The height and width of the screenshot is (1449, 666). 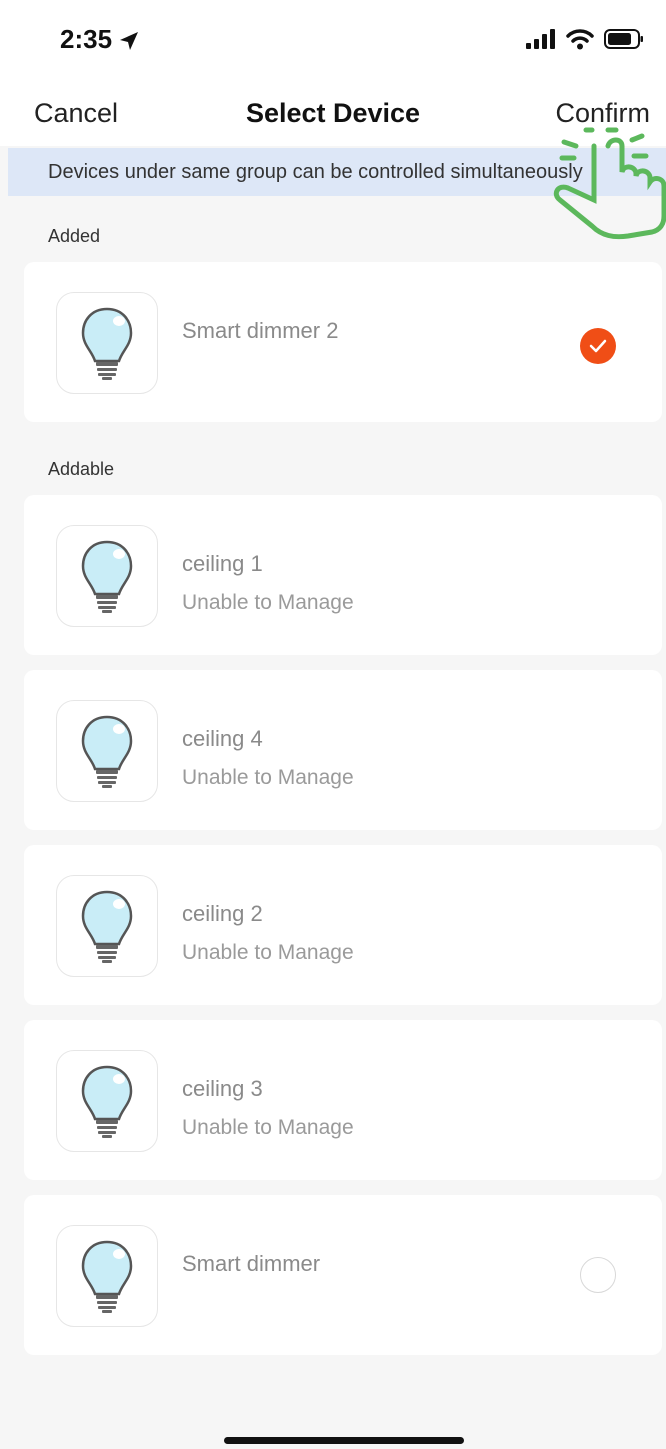 What do you see at coordinates (609, 183) in the screenshot?
I see `tap-hand-icon` at bounding box center [609, 183].